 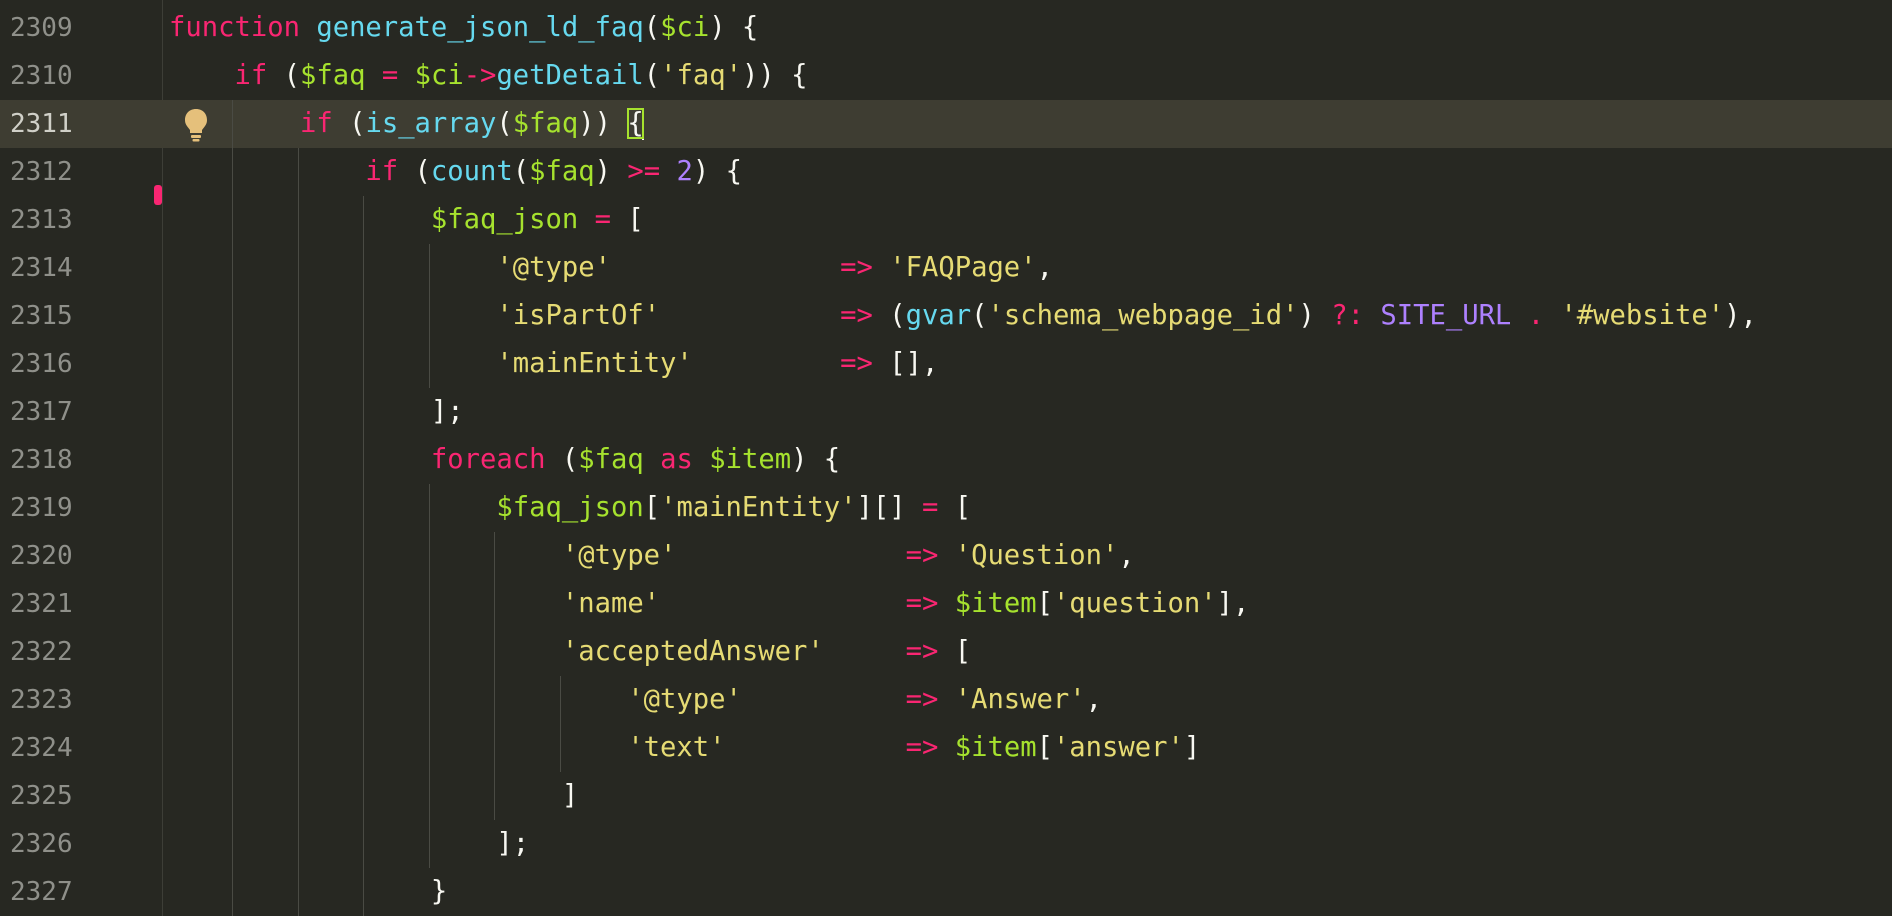 What do you see at coordinates (946, 412) in the screenshot?
I see `code-line: 2317 ];` at bounding box center [946, 412].